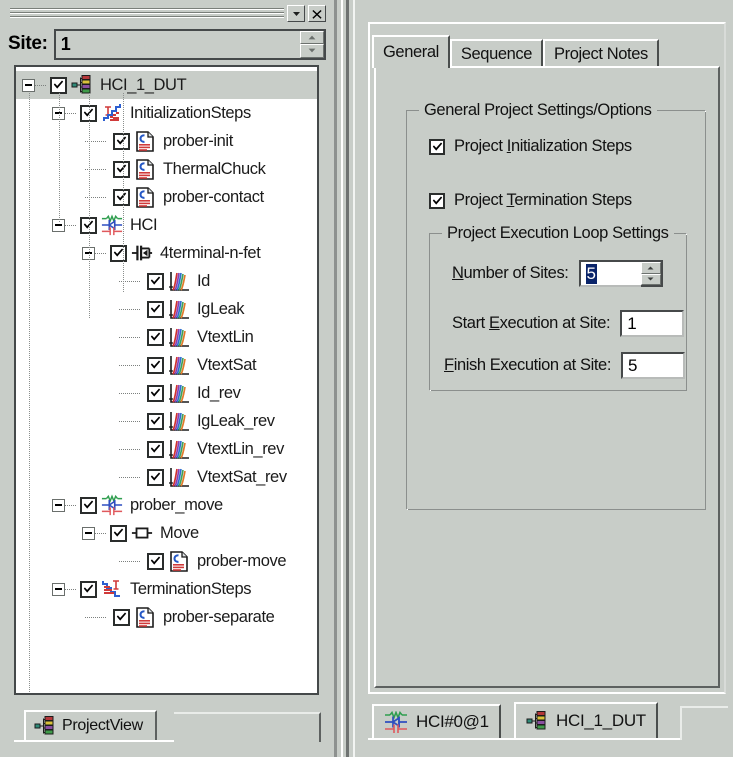 The width and height of the screenshot is (733, 757). I want to click on bottom-tab-hci-label: HCI#0@1, so click(452, 721).